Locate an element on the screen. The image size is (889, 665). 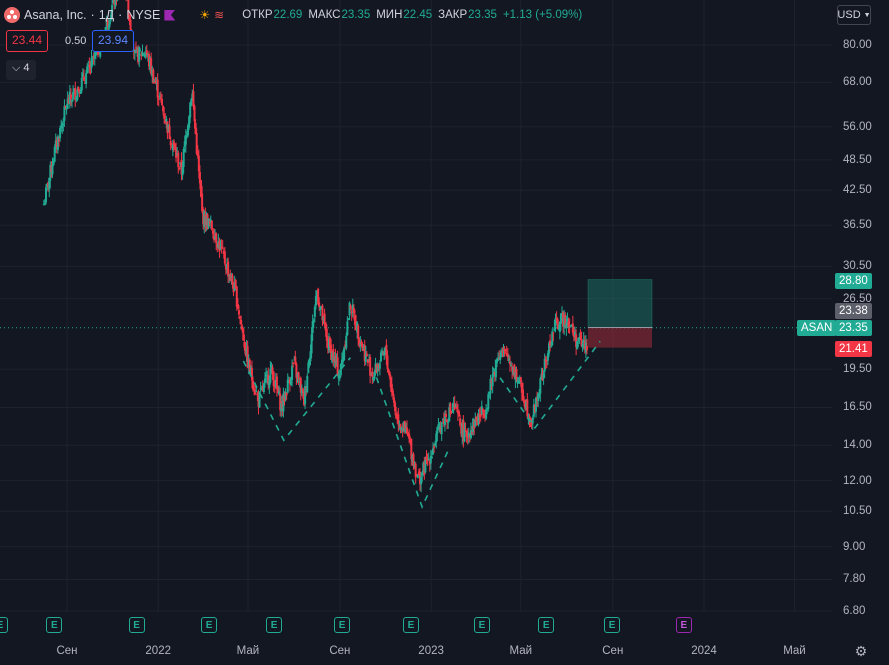
price-scale-label: 12.00 is located at coordinates (857, 480).